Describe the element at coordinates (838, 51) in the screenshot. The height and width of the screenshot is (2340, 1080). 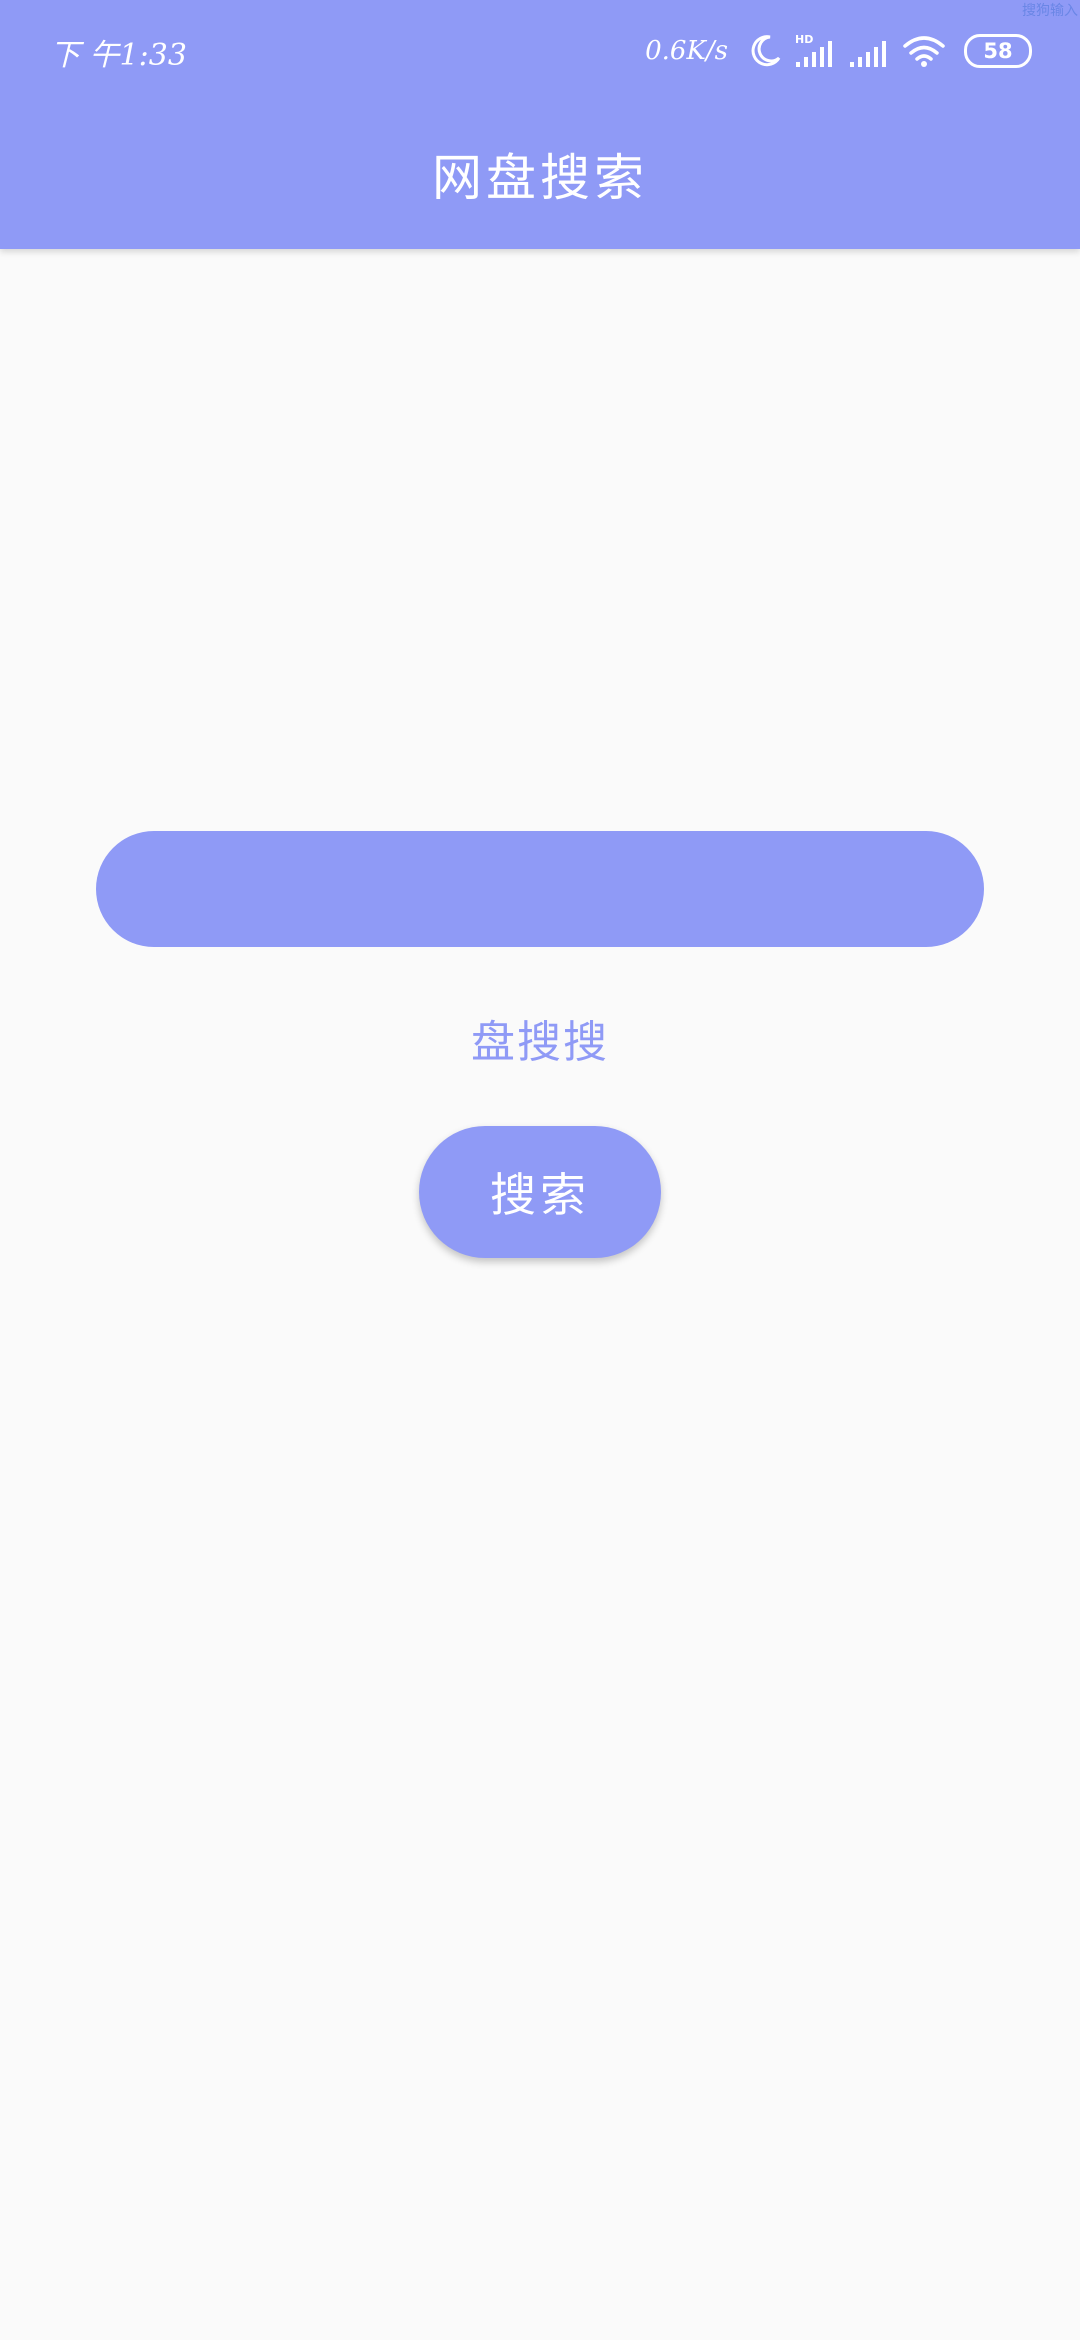
I see `status-bar-right: 0.6K/s HD 58` at that location.